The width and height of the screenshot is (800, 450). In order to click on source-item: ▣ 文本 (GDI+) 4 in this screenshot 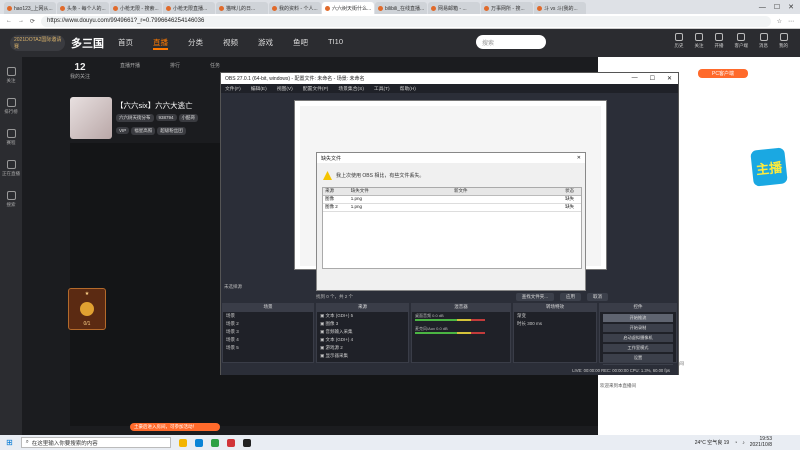, I will do `click(362, 340)`.